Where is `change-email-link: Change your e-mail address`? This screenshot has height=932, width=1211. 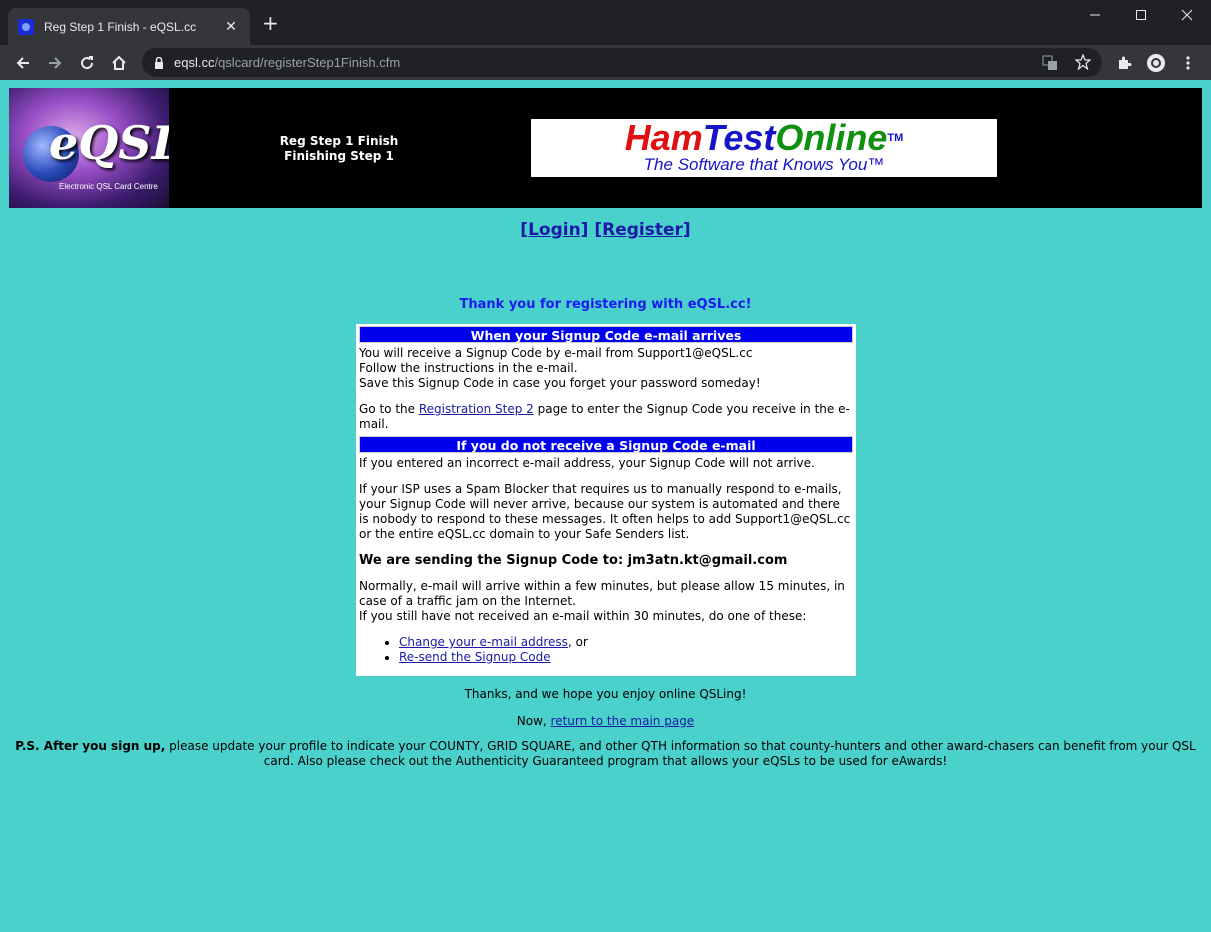
change-email-link: Change your e-mail address is located at coordinates (483, 642).